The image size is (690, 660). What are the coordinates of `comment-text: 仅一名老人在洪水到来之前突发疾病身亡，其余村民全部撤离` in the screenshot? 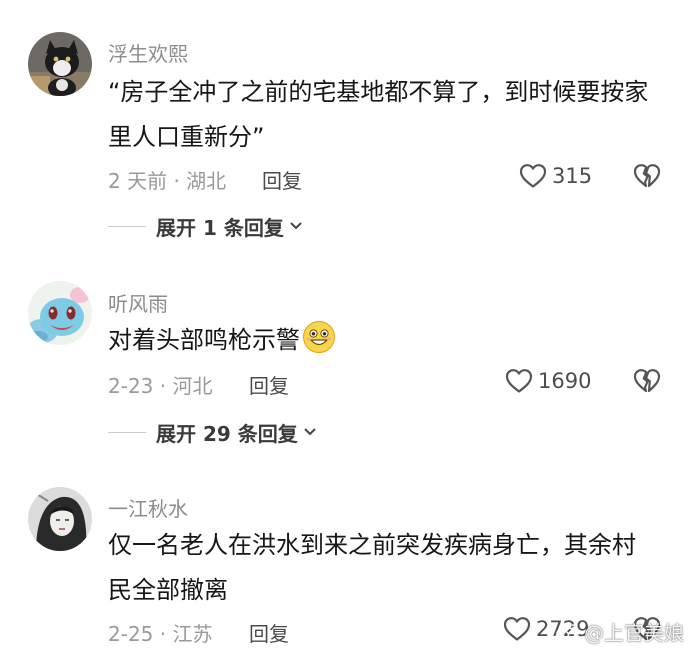 It's located at (372, 567).